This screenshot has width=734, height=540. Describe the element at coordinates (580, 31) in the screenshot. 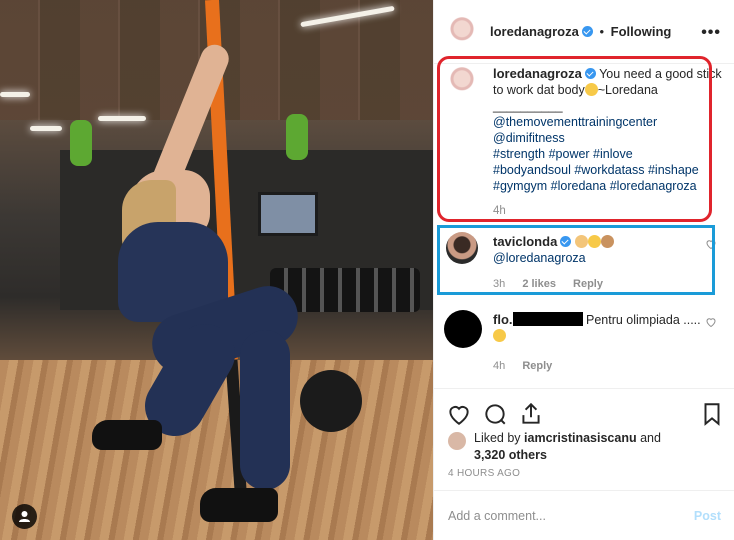

I see `author-row: loredanagroza • Following` at that location.